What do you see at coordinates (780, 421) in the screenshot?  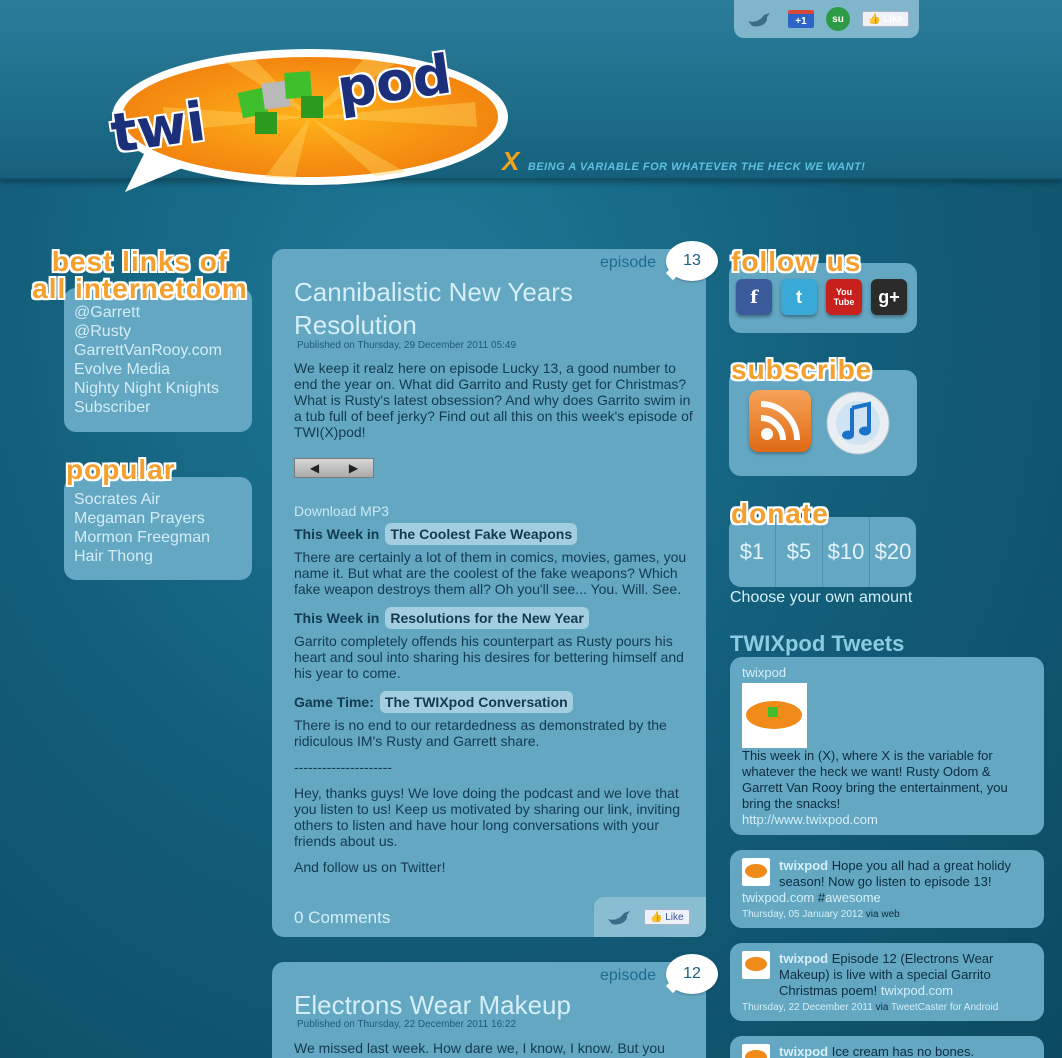 I see `rss-icon` at bounding box center [780, 421].